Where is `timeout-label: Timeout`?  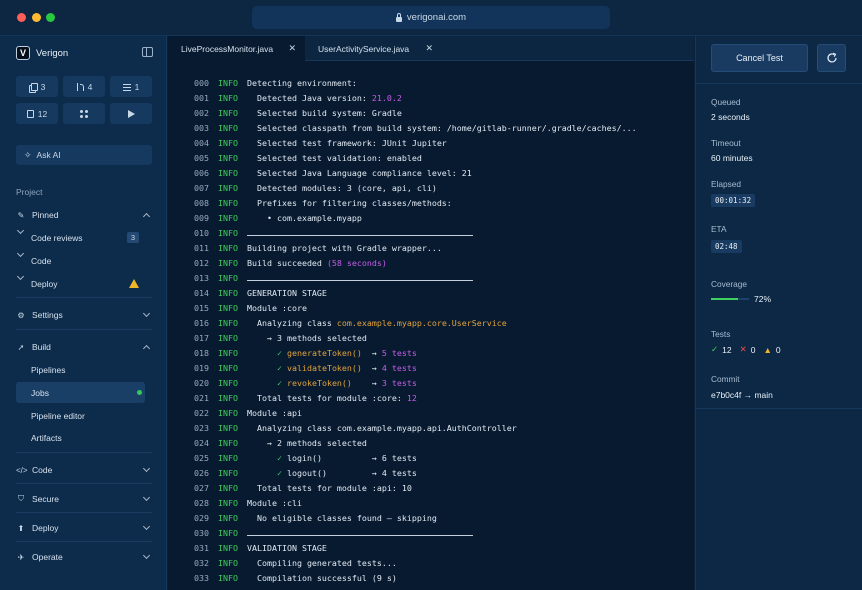 timeout-label: Timeout is located at coordinates (726, 143).